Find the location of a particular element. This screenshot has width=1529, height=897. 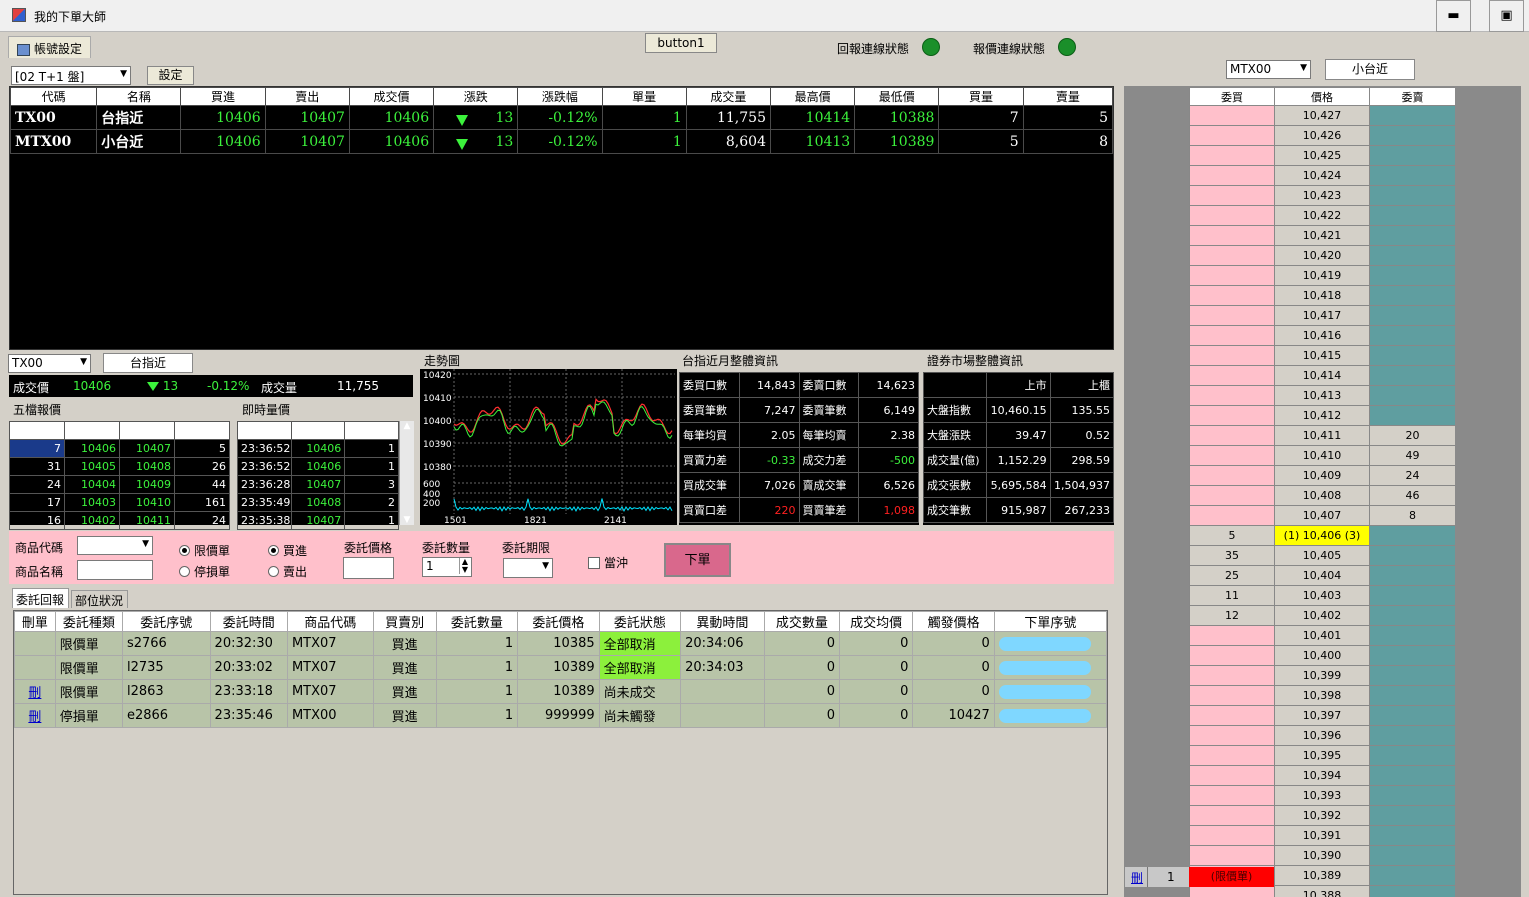

ladder-row: 10,414 is located at coordinates (1322, 375).